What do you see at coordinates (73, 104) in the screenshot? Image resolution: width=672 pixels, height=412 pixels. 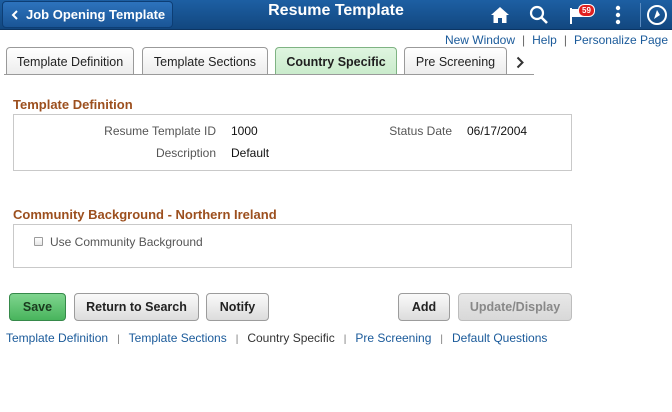 I see `template-definition-heading: Template Definition` at bounding box center [73, 104].